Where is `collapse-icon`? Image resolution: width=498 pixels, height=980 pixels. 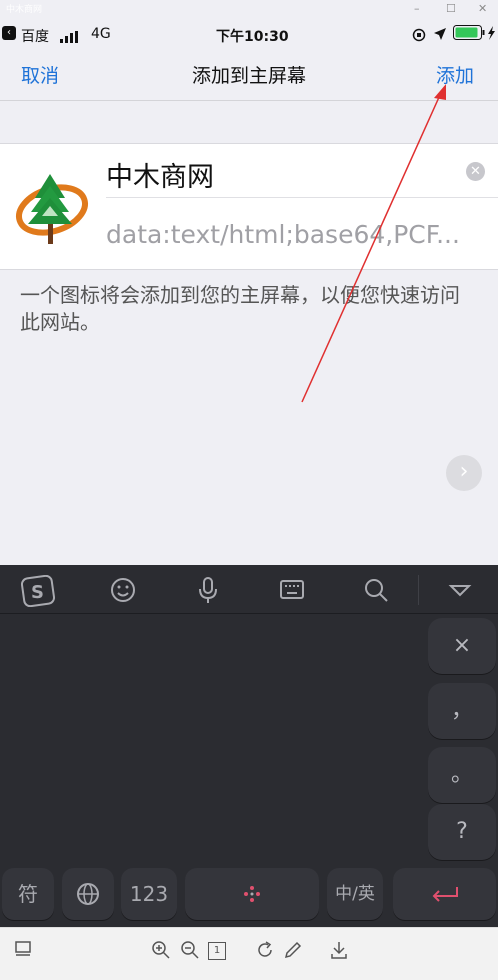 collapse-icon is located at coordinates (460, 590).